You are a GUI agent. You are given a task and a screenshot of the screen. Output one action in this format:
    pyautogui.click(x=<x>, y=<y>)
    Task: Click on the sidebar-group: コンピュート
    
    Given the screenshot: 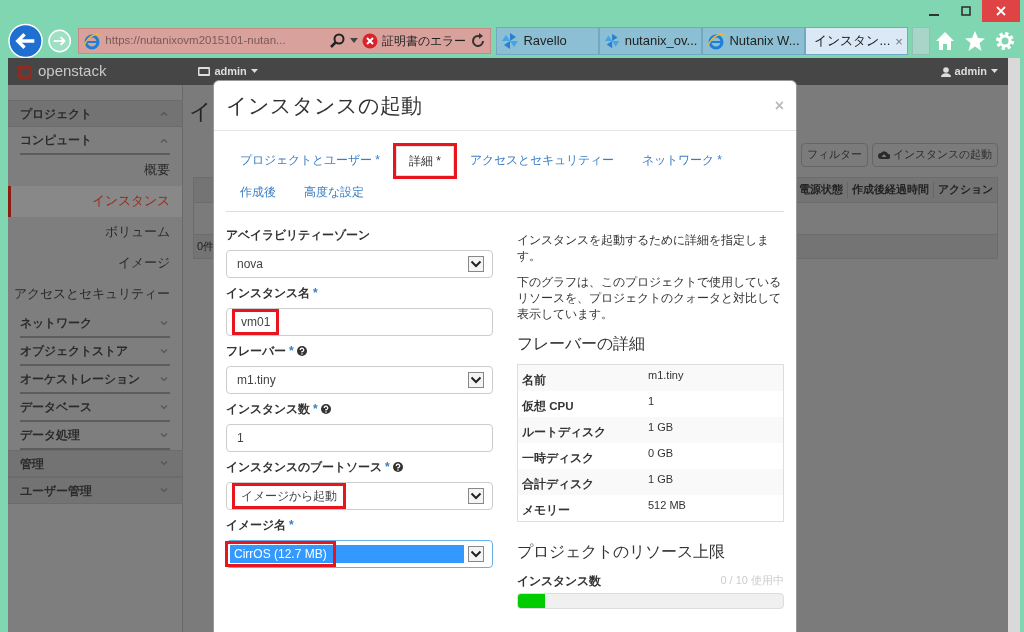 What is the action you would take?
    pyautogui.click(x=95, y=141)
    